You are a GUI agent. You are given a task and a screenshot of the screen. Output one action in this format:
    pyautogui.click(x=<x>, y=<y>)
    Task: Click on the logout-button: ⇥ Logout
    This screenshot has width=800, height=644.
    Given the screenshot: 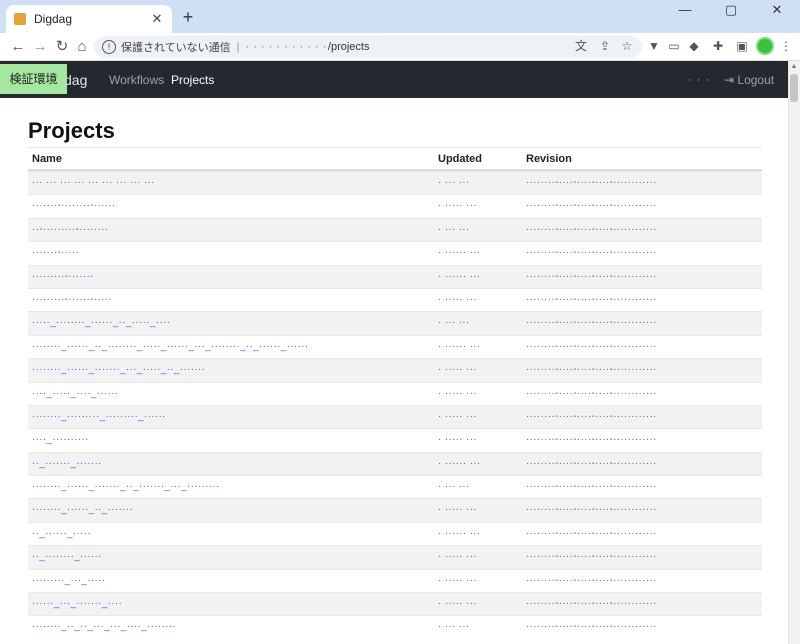 What is the action you would take?
    pyautogui.click(x=749, y=80)
    